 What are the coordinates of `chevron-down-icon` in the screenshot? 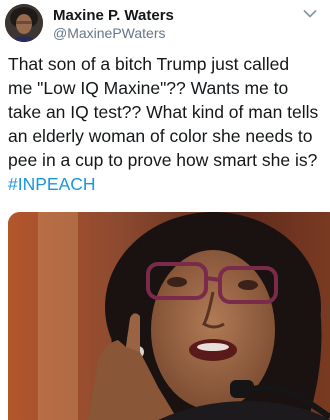 It's located at (310, 14).